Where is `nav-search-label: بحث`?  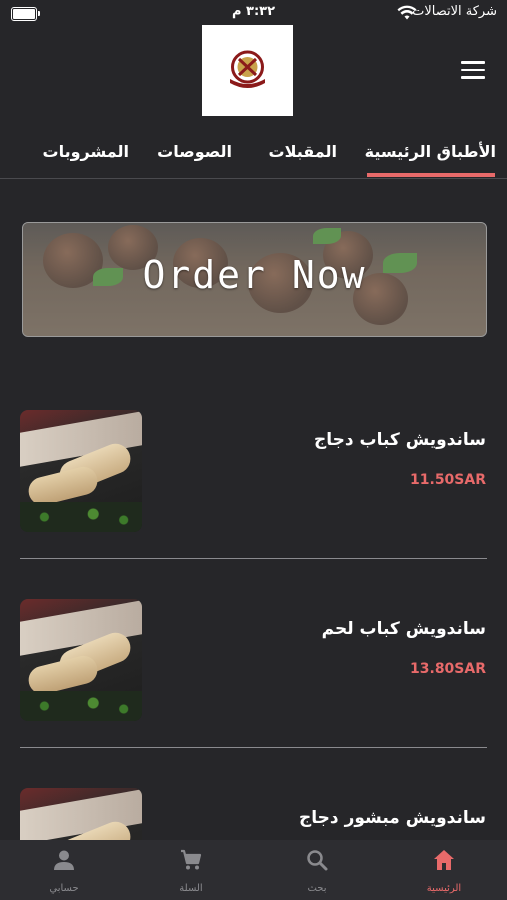 nav-search-label: بحث is located at coordinates (317, 888).